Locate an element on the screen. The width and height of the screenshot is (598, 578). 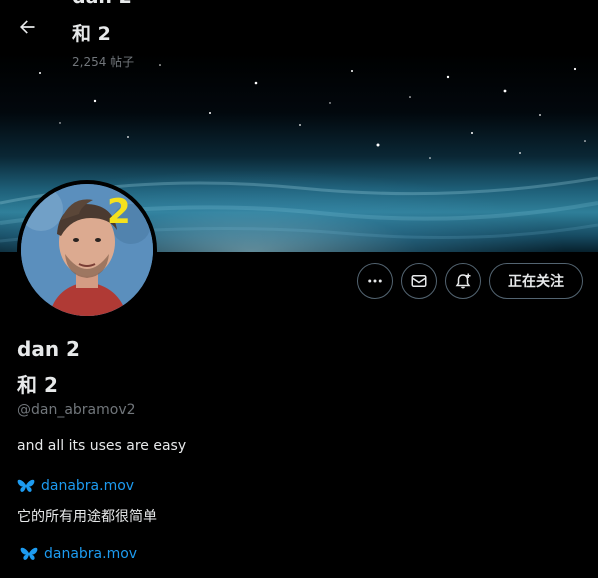
bio-line-zh: 它的所有用途都很简单 is located at coordinates (87, 517).